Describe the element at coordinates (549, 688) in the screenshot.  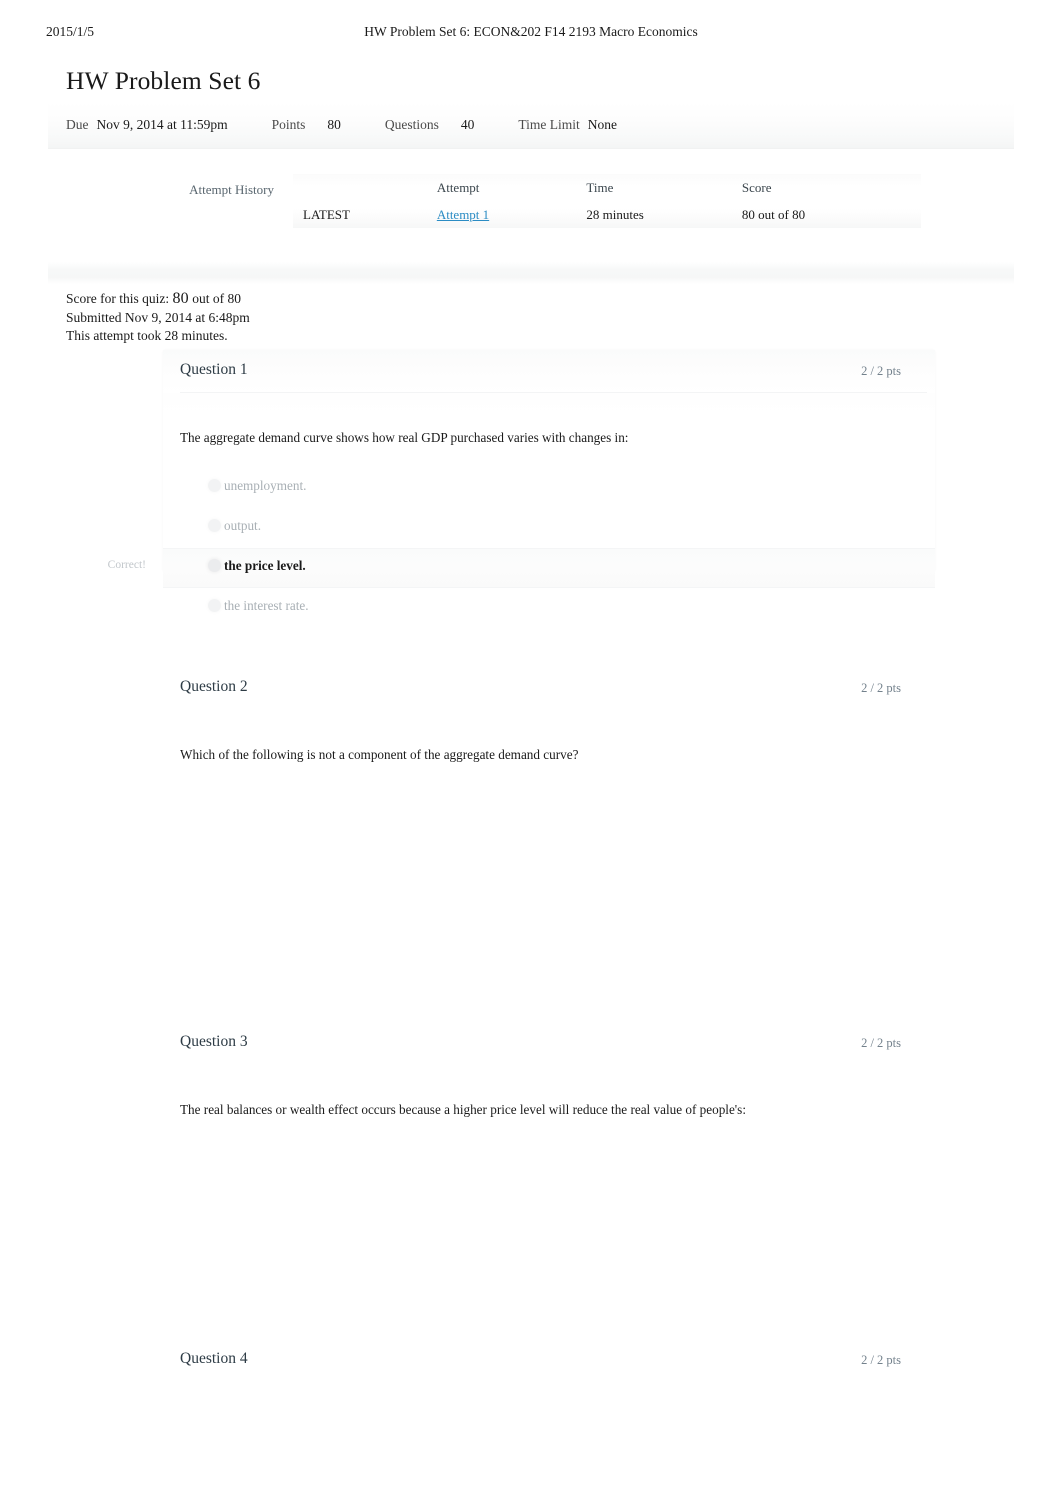
I see `question-header-2: Question 2 2 / 2 pts` at that location.